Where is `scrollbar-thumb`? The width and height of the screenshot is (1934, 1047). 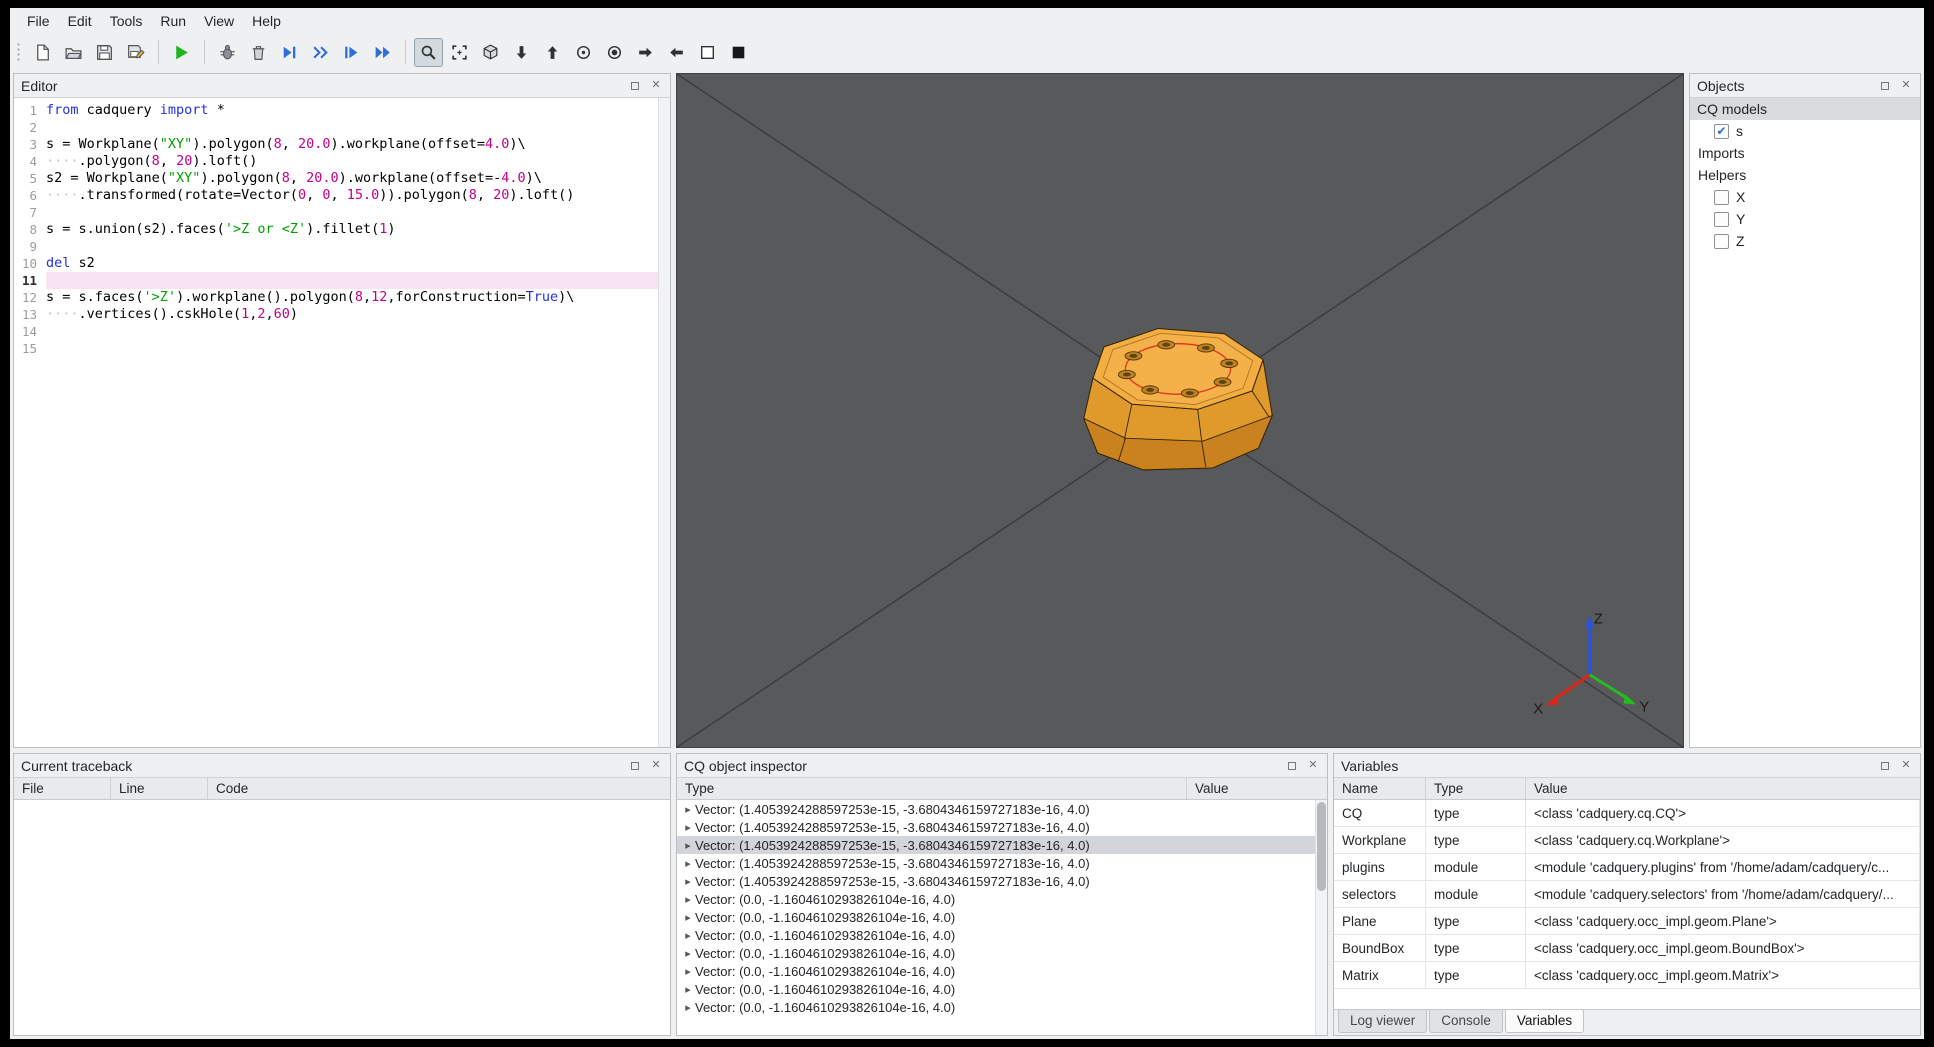
scrollbar-thumb is located at coordinates (1321, 847).